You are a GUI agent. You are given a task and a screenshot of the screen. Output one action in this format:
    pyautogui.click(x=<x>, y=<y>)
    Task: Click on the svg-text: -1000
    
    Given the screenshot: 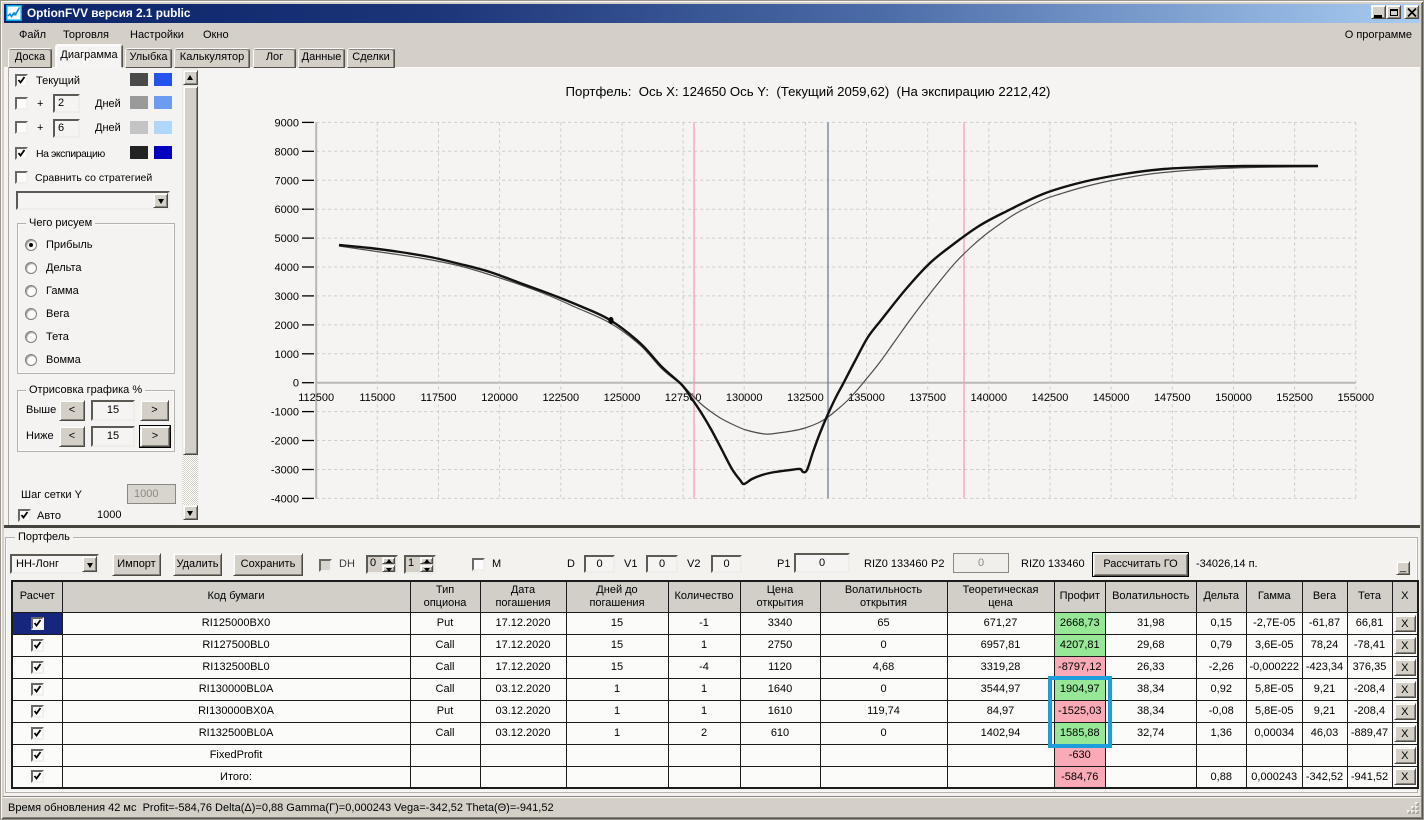 What is the action you would take?
    pyautogui.click(x=285, y=413)
    